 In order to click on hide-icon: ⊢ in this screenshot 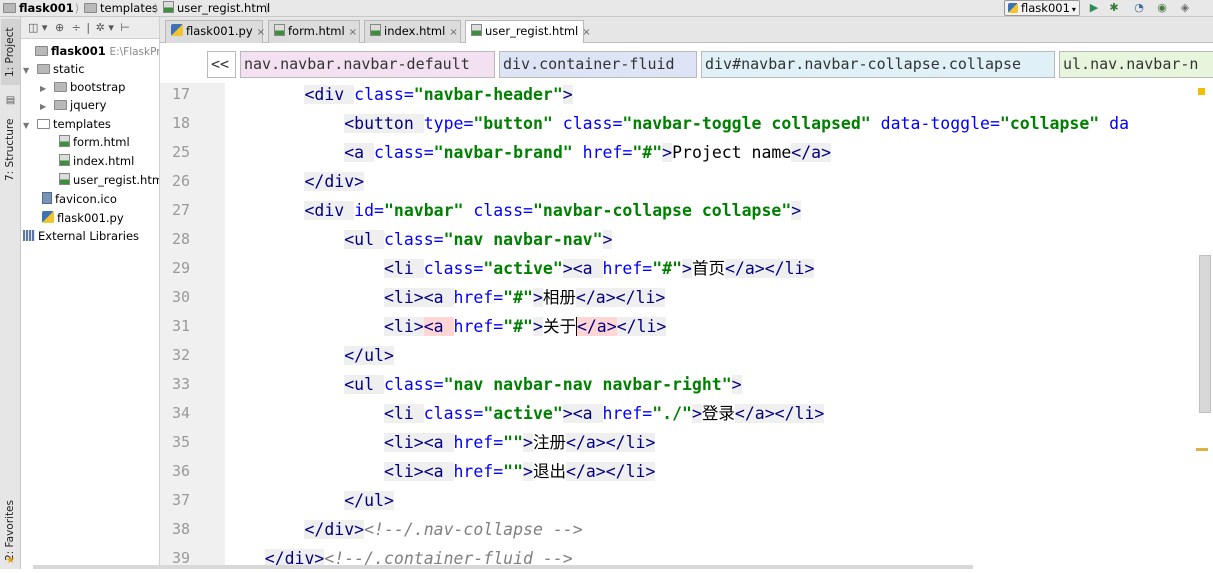, I will do `click(125, 27)`.